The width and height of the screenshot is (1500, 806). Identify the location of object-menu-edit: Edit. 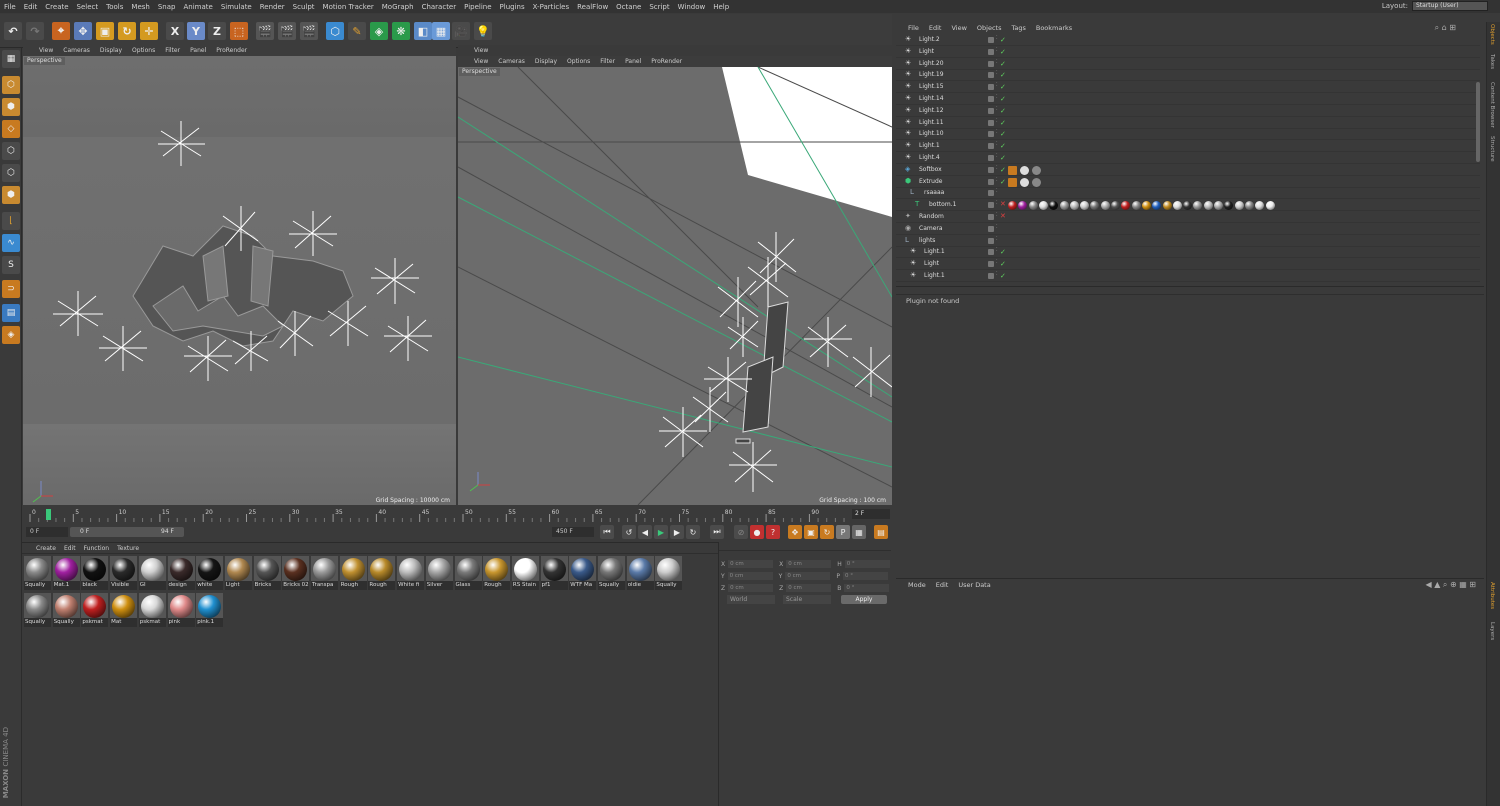
(935, 28).